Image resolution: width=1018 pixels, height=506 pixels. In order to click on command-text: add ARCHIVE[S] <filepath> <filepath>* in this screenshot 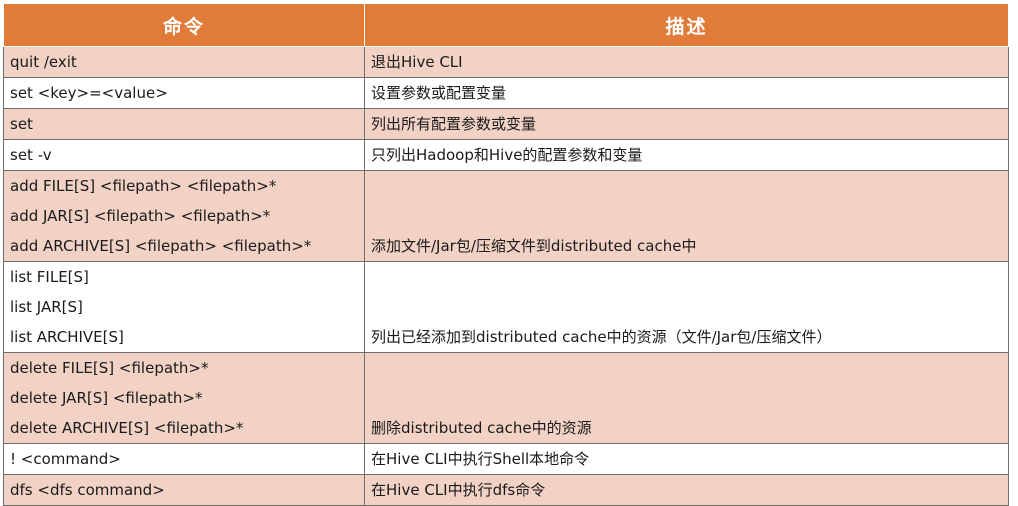, I will do `click(161, 246)`.